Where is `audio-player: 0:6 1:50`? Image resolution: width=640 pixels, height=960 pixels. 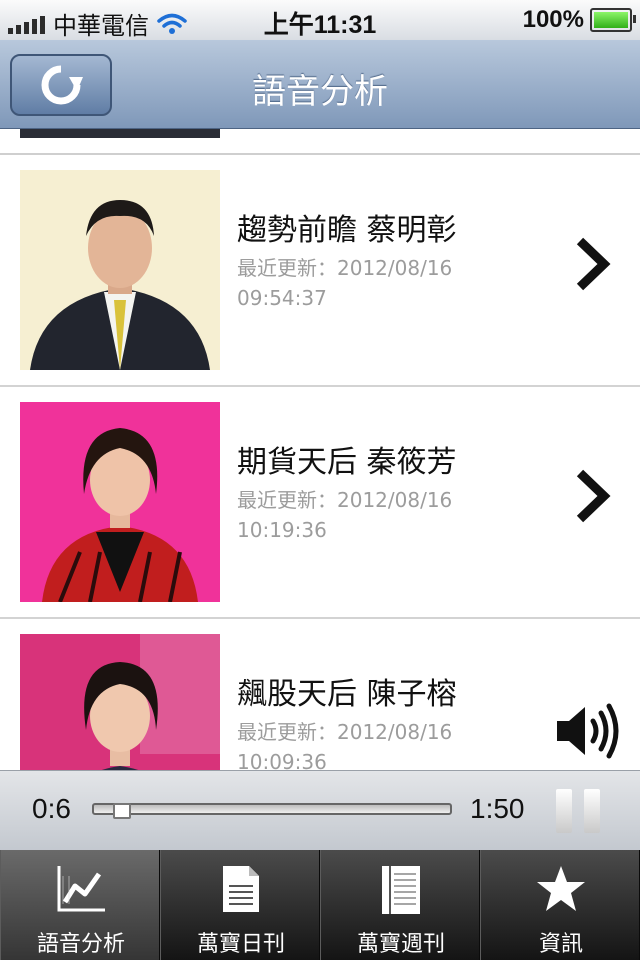 audio-player: 0:6 1:50 is located at coordinates (320, 810).